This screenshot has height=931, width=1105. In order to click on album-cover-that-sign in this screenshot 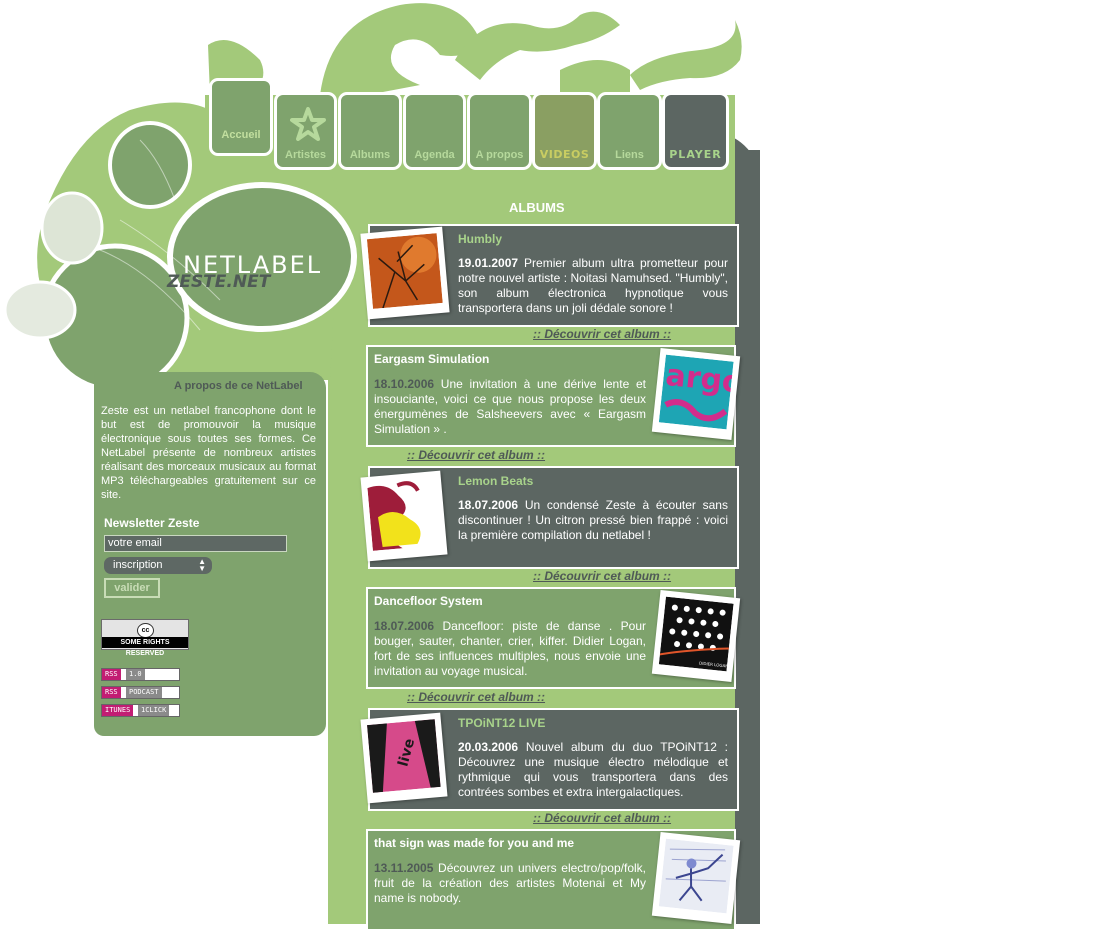, I will do `click(696, 878)`.